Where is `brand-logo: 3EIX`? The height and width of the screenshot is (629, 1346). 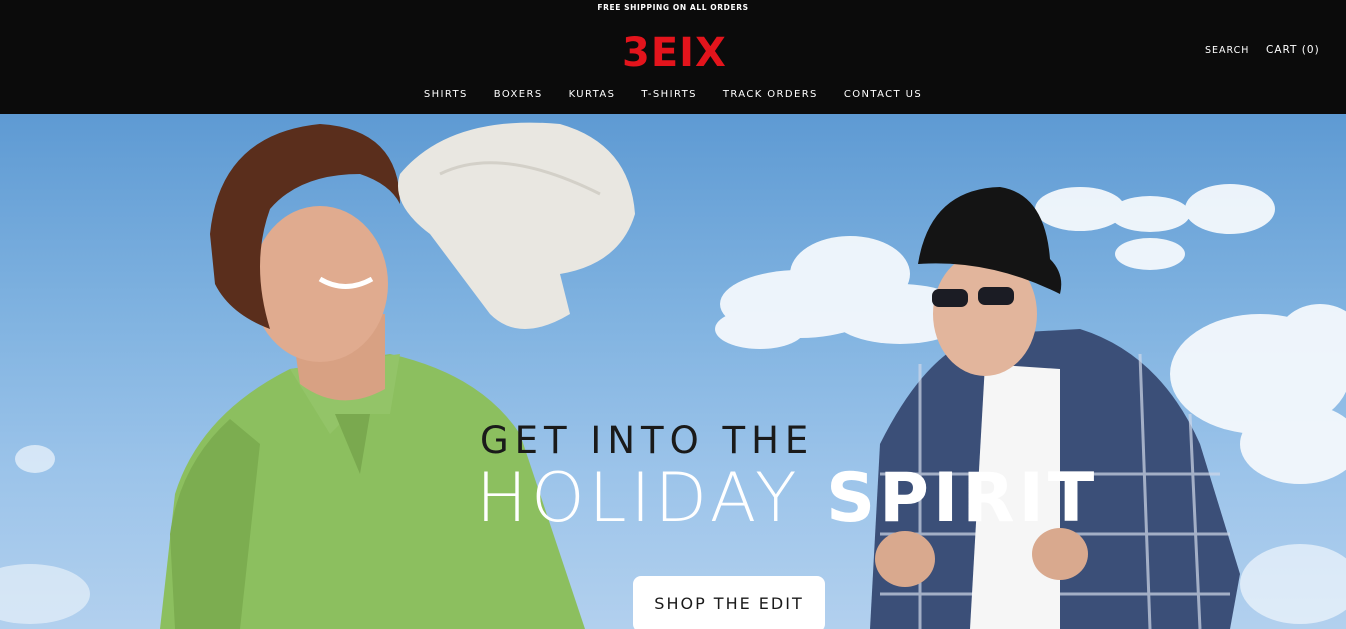
brand-logo: 3EIX is located at coordinates (674, 53).